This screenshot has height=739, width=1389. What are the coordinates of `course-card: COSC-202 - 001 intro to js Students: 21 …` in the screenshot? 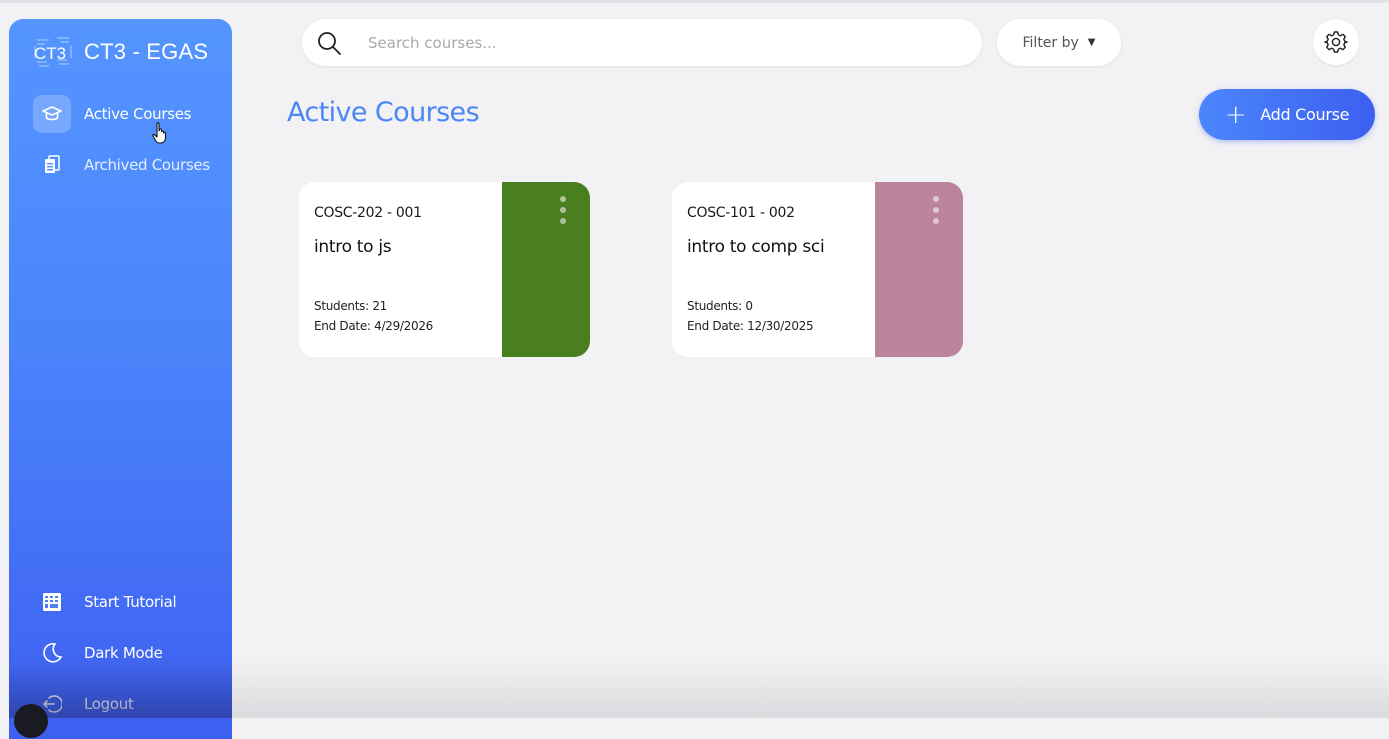 It's located at (444, 269).